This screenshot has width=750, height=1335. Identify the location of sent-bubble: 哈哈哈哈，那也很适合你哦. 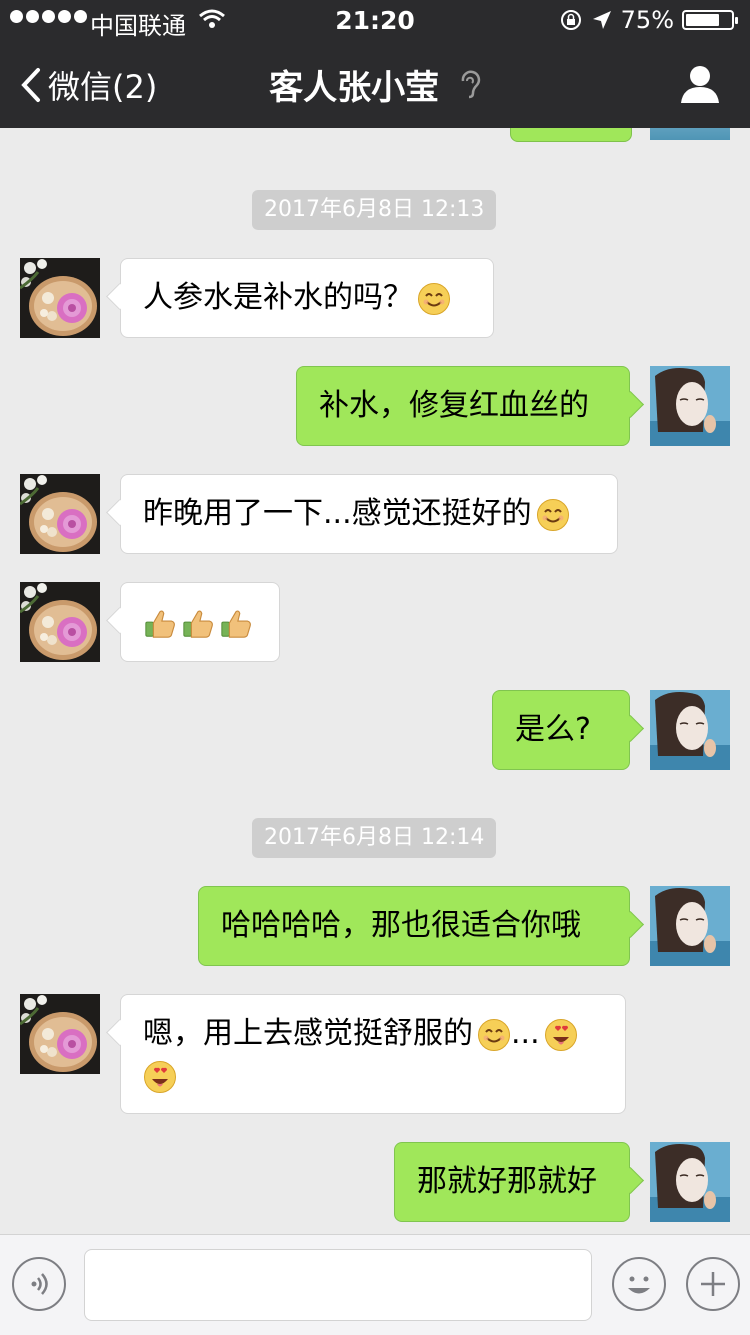
(414, 926).